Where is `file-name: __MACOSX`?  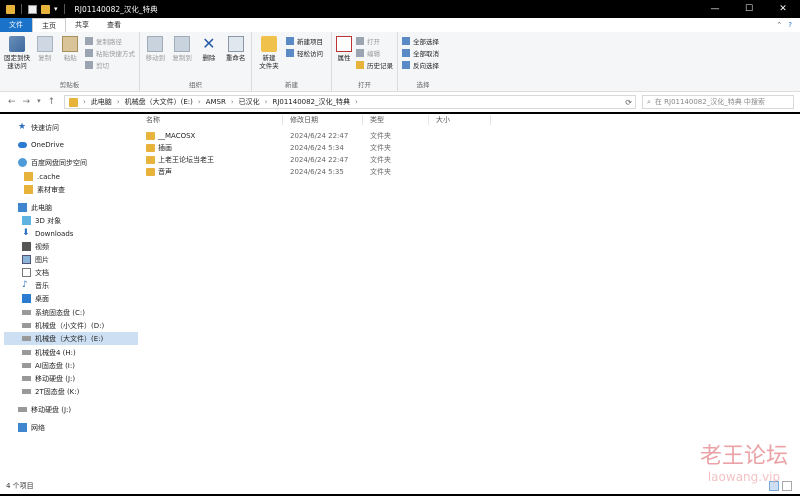 file-name: __MACOSX is located at coordinates (177, 136).